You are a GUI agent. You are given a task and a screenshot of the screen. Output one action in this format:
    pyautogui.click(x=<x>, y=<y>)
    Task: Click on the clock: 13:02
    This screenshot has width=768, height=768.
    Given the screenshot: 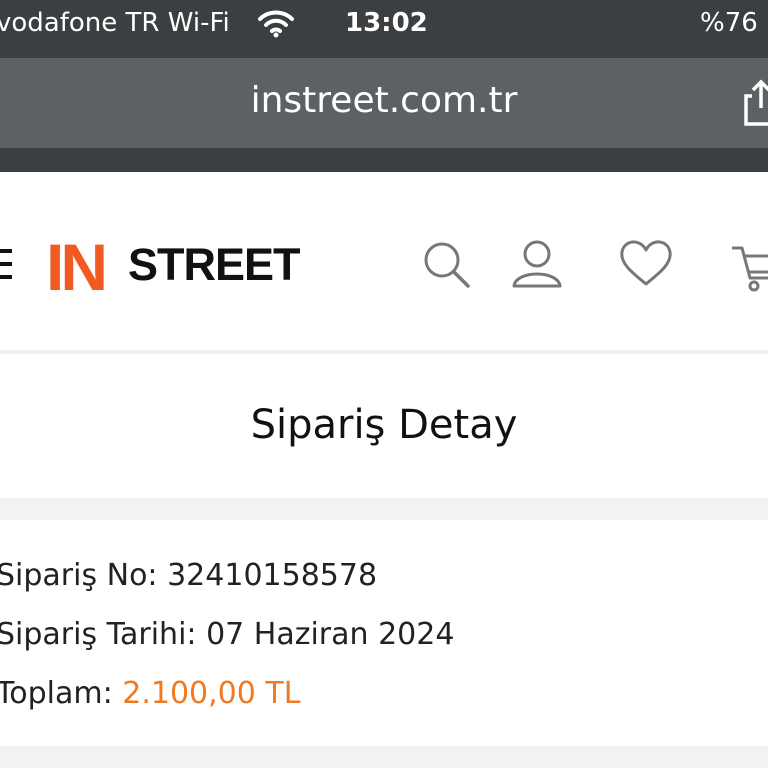 What is the action you would take?
    pyautogui.click(x=386, y=23)
    